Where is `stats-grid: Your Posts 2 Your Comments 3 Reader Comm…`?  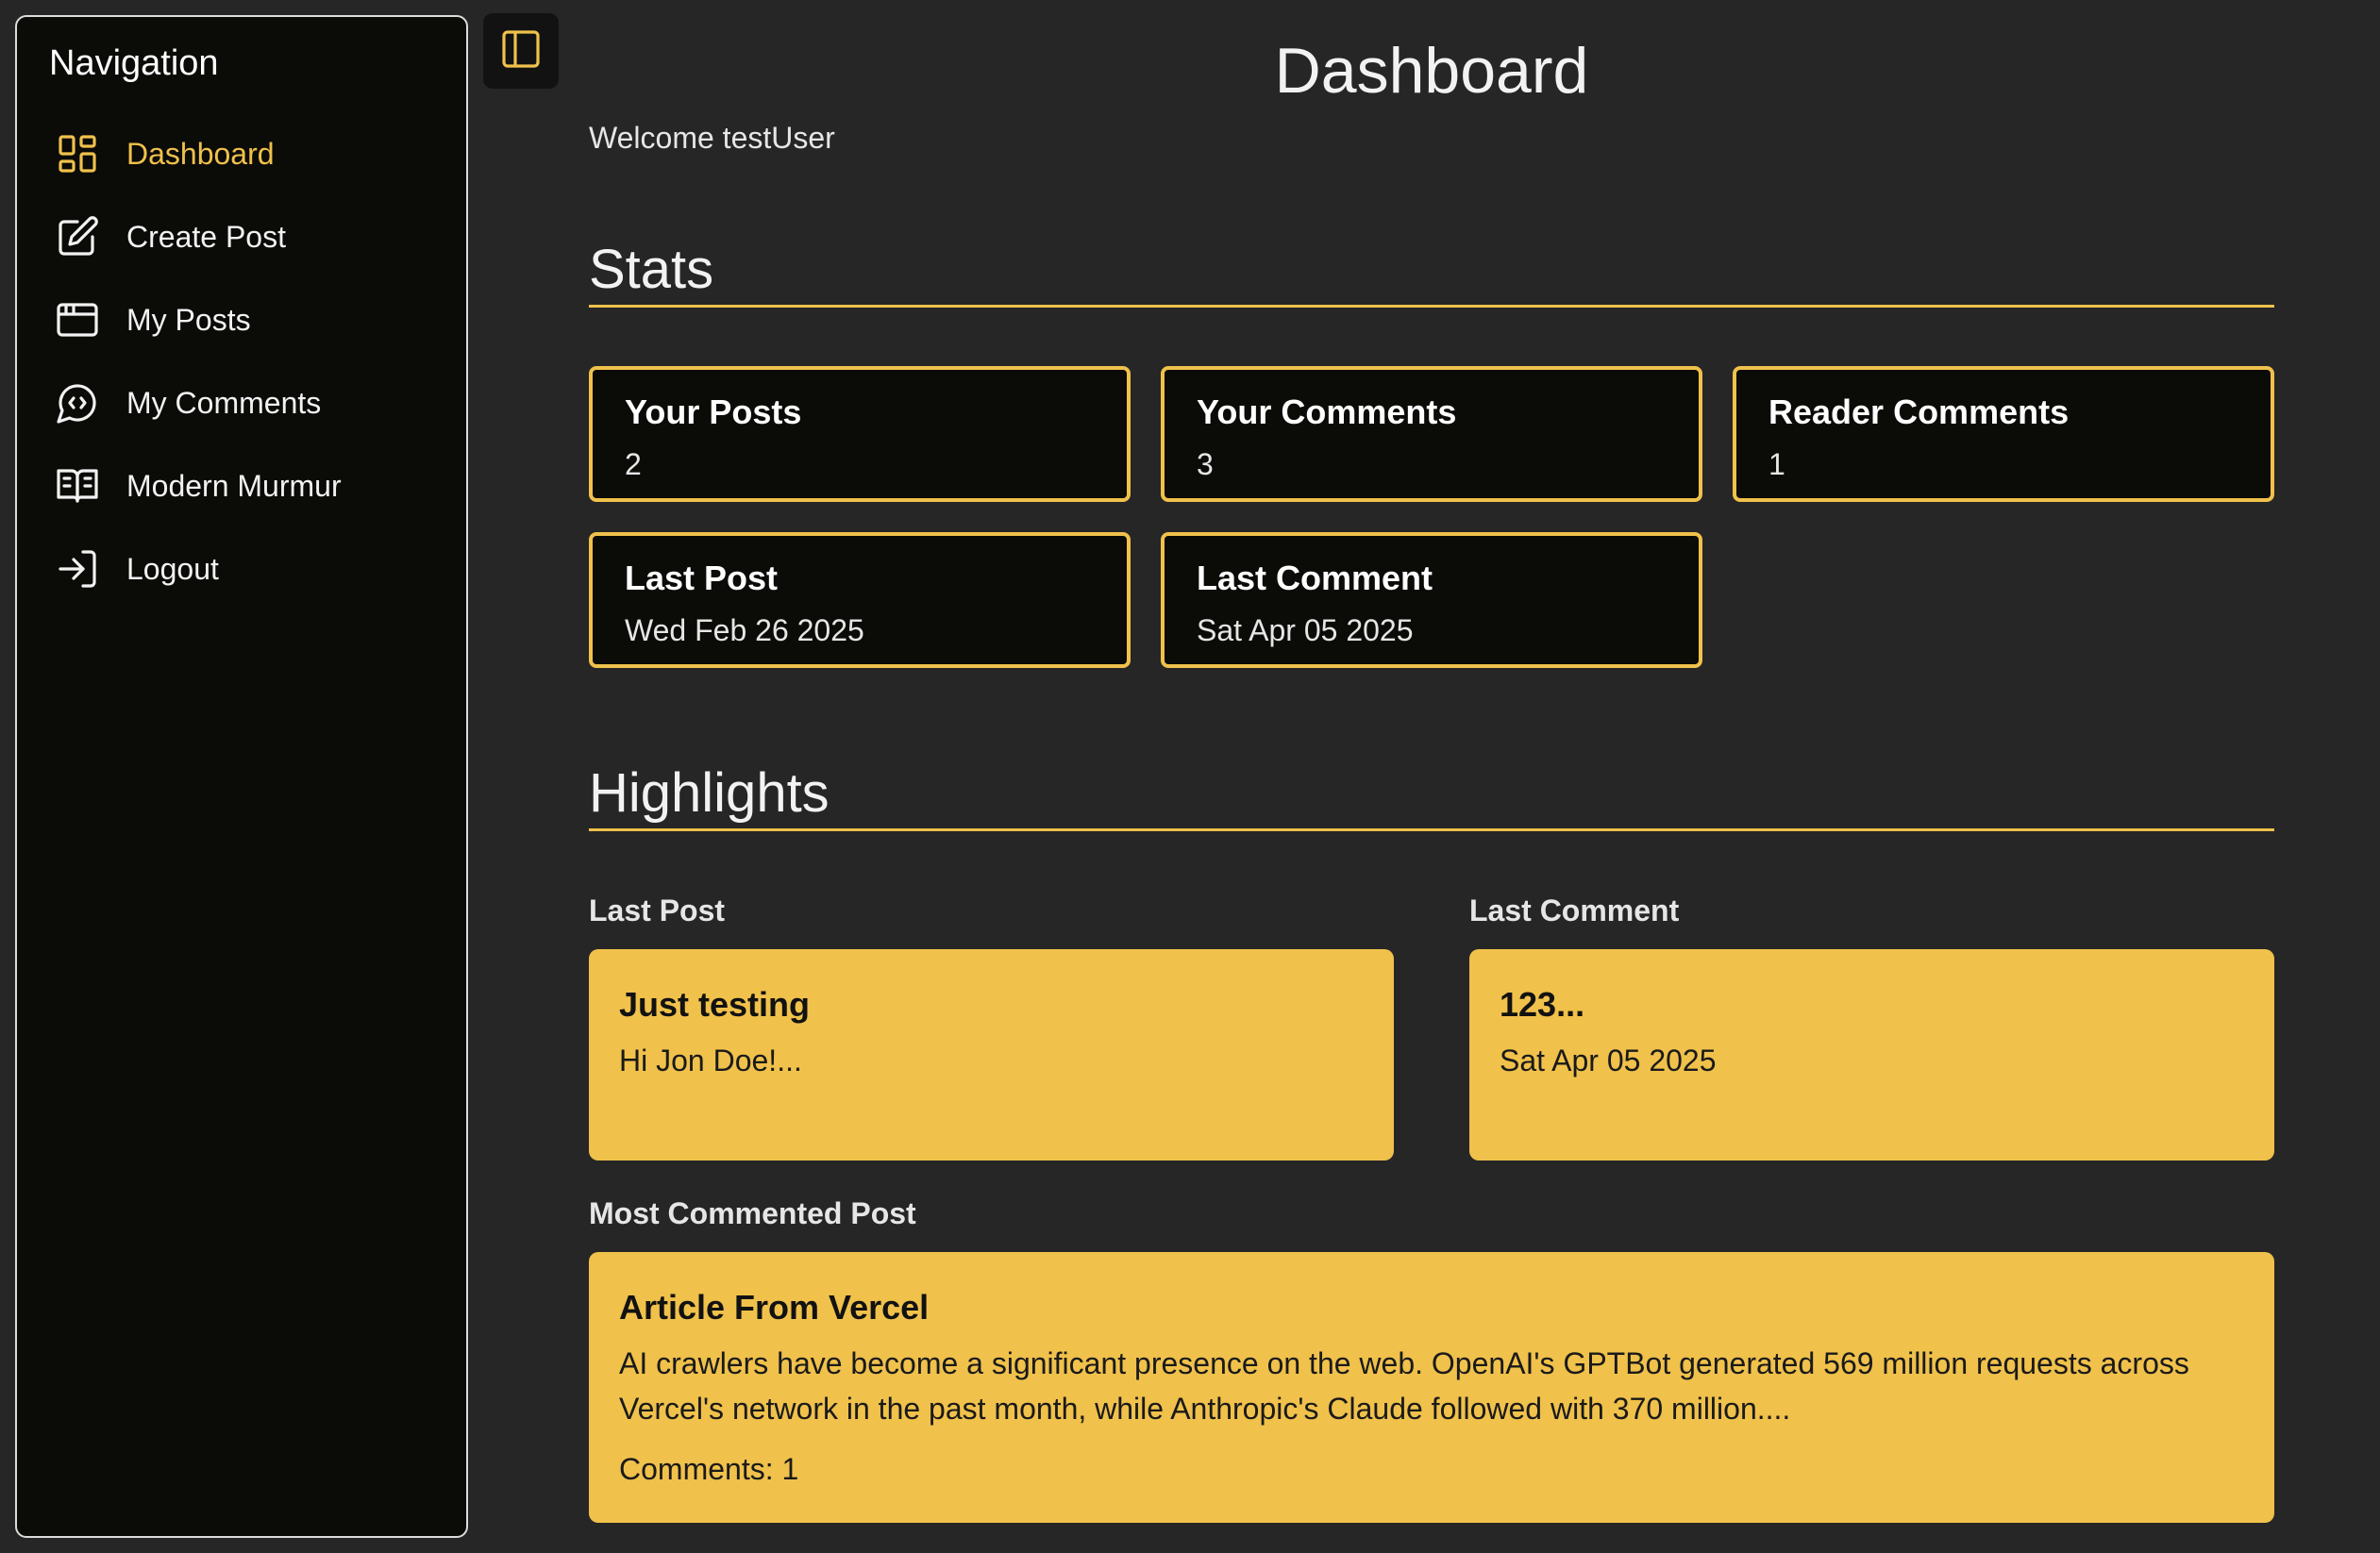
stats-grid: Your Posts 2 Your Comments 3 Reader Comm… is located at coordinates (1431, 517).